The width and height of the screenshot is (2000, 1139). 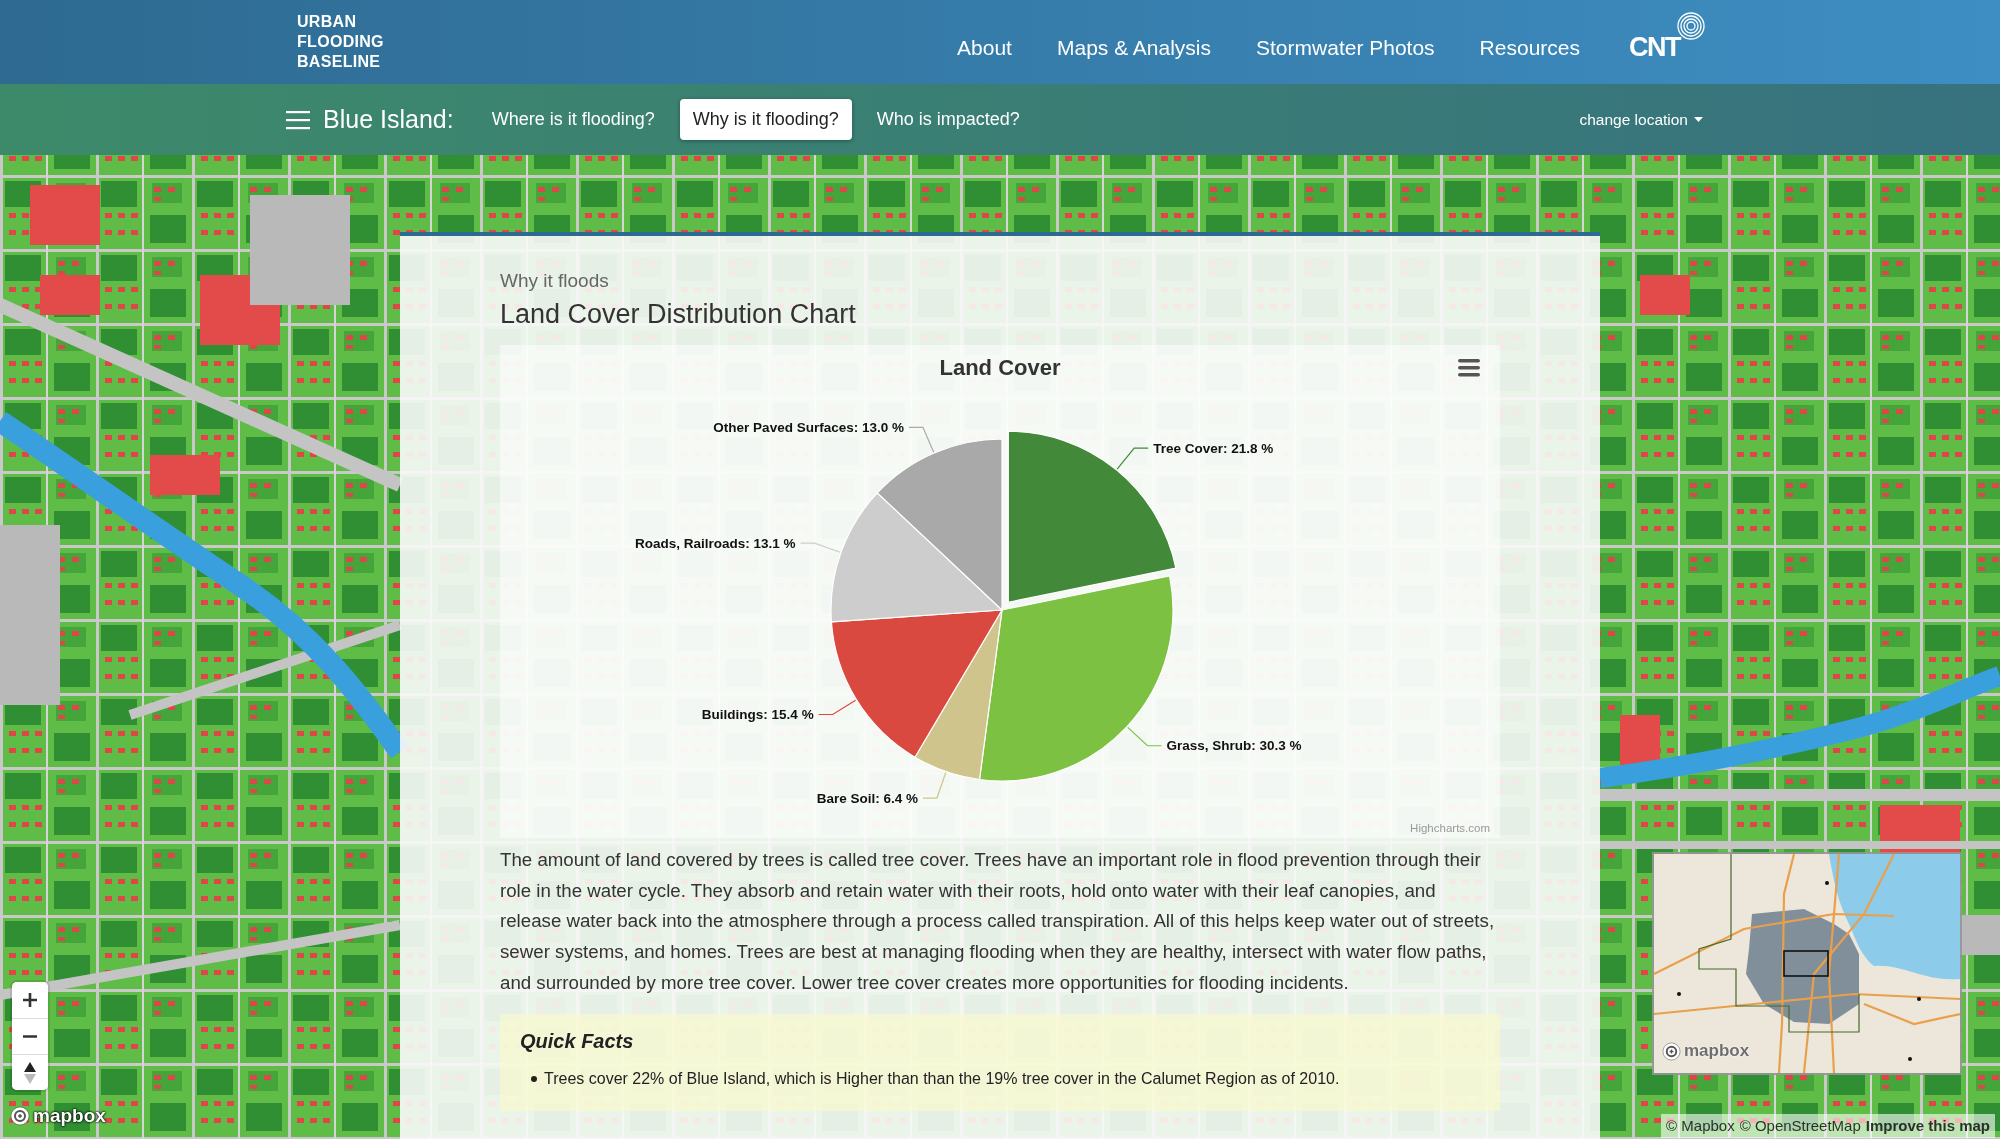 What do you see at coordinates (1700, 1126) in the screenshot?
I see `attribution-link: © Mapbox` at bounding box center [1700, 1126].